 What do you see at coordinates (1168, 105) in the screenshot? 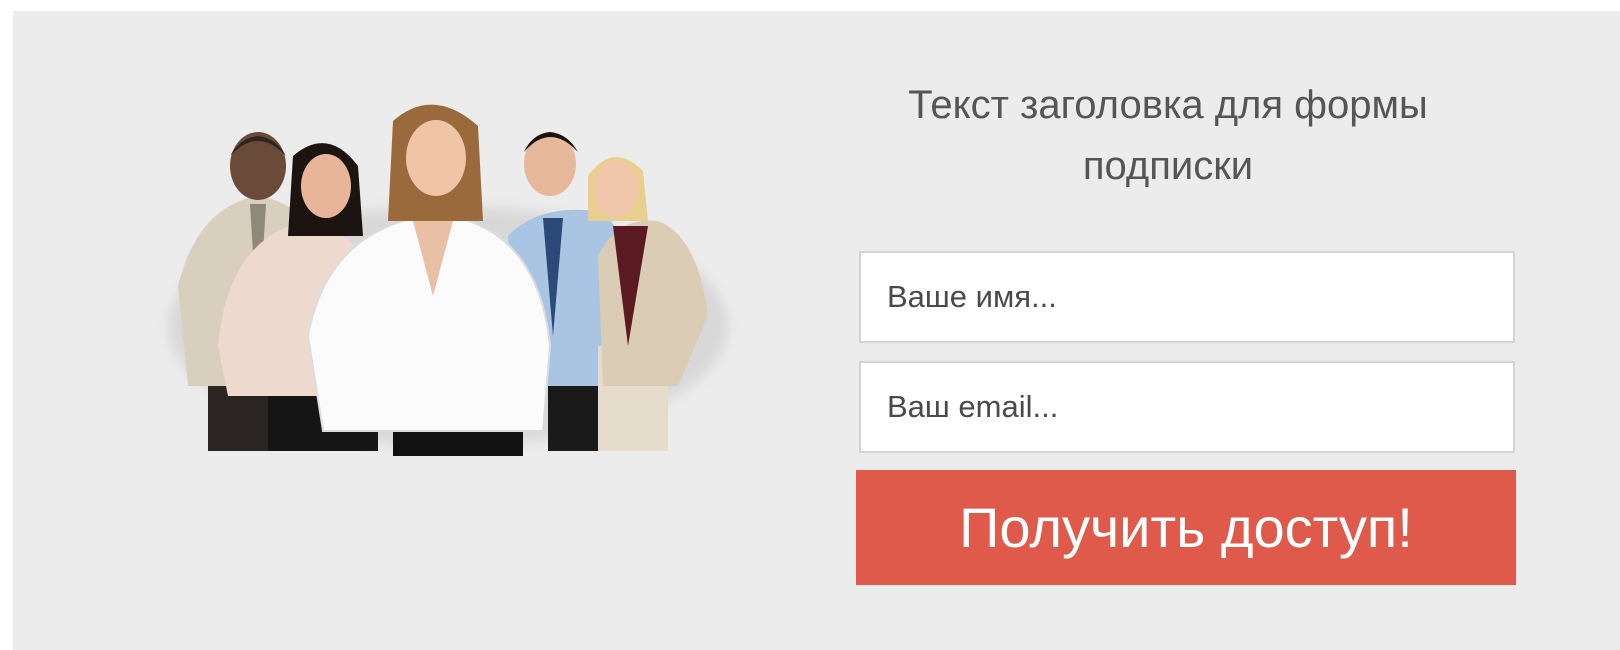
I see `form-headline-line1: Текст заголовка для формы` at bounding box center [1168, 105].